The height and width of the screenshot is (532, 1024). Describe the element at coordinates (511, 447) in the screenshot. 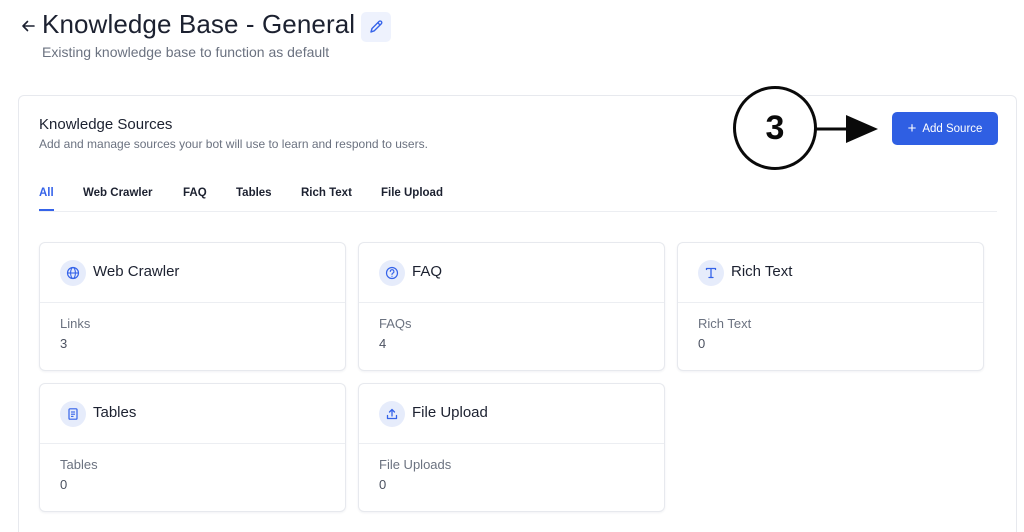

I see `source-card-file-upload: File Upload File Uploads 0` at that location.